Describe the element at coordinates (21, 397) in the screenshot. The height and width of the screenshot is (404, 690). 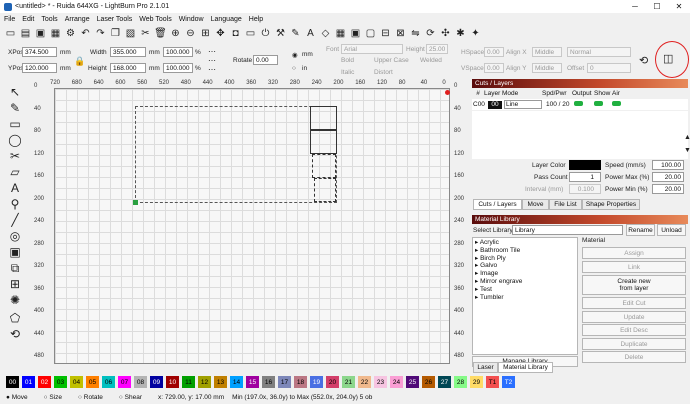
I see `move-mode: ● Move` at that location.